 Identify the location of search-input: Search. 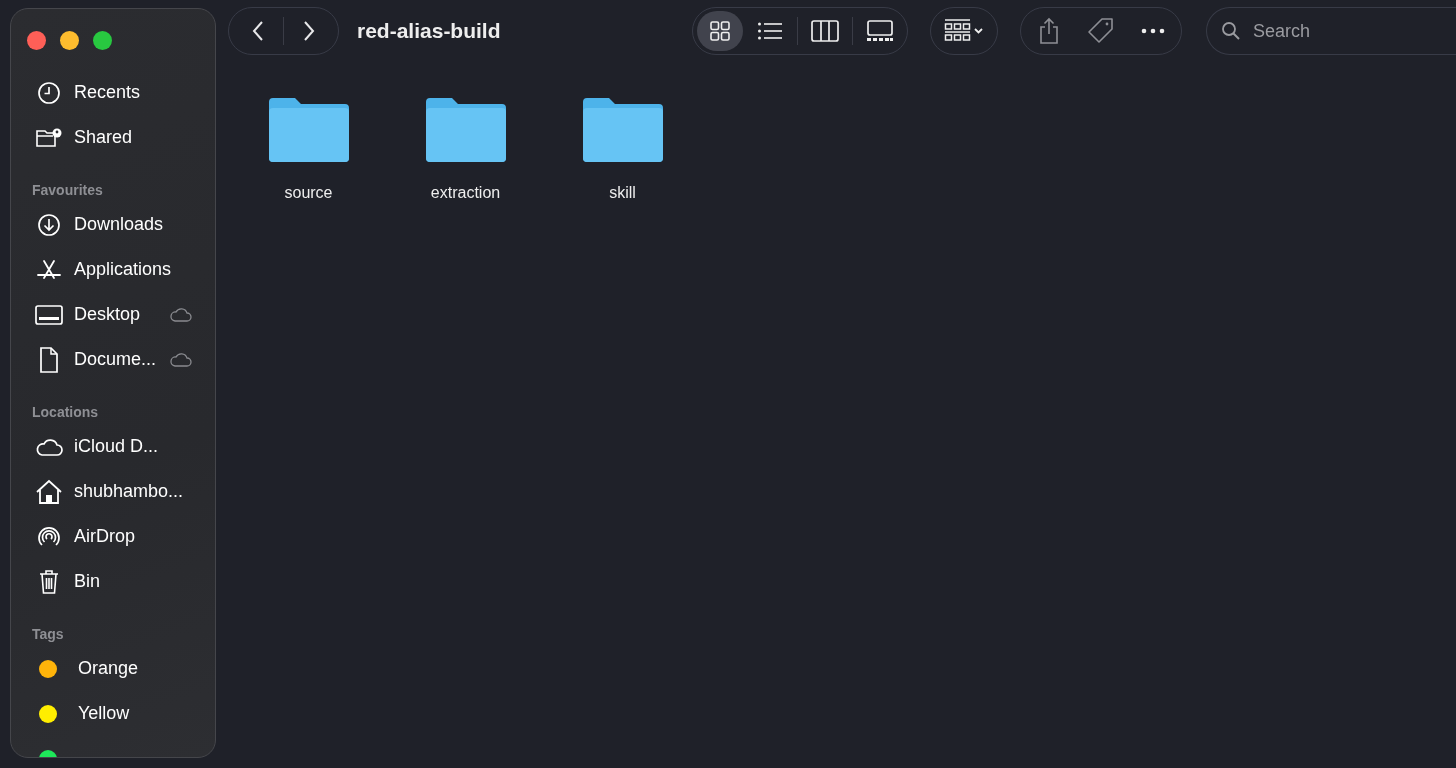
(1343, 31).